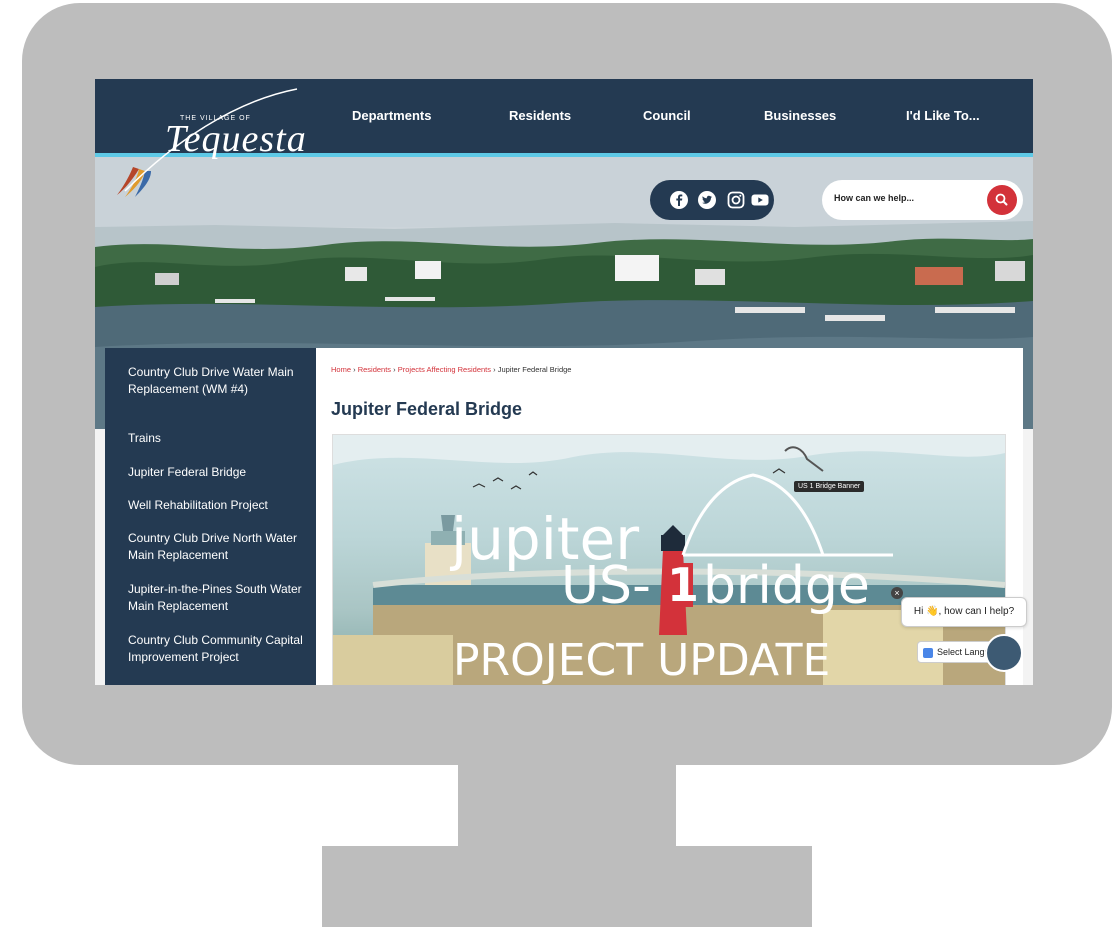 This screenshot has width=1117, height=927. Describe the element at coordinates (707, 200) in the screenshot. I see `twitter-icon` at that location.